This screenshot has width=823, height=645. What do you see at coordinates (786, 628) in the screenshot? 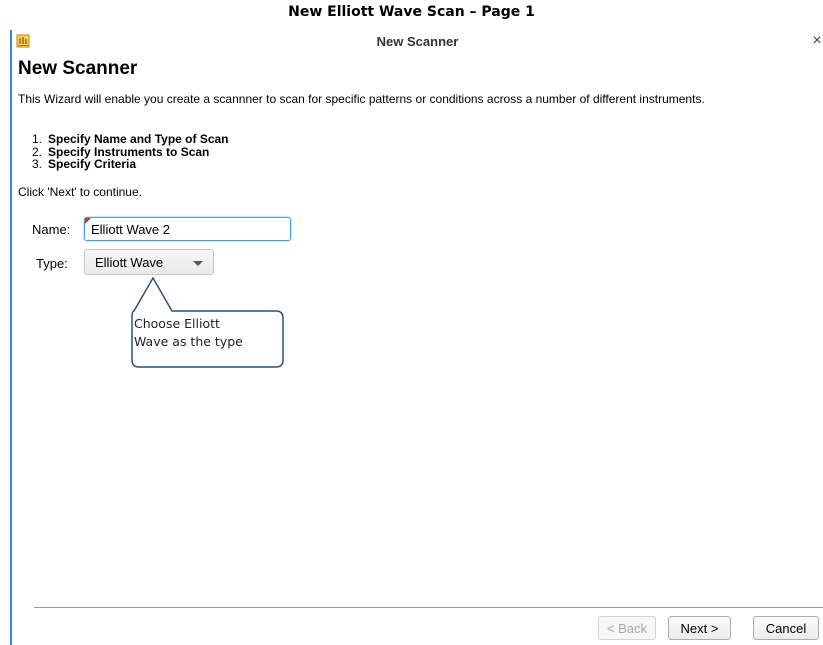
I see `cancel-button: Cancel` at bounding box center [786, 628].